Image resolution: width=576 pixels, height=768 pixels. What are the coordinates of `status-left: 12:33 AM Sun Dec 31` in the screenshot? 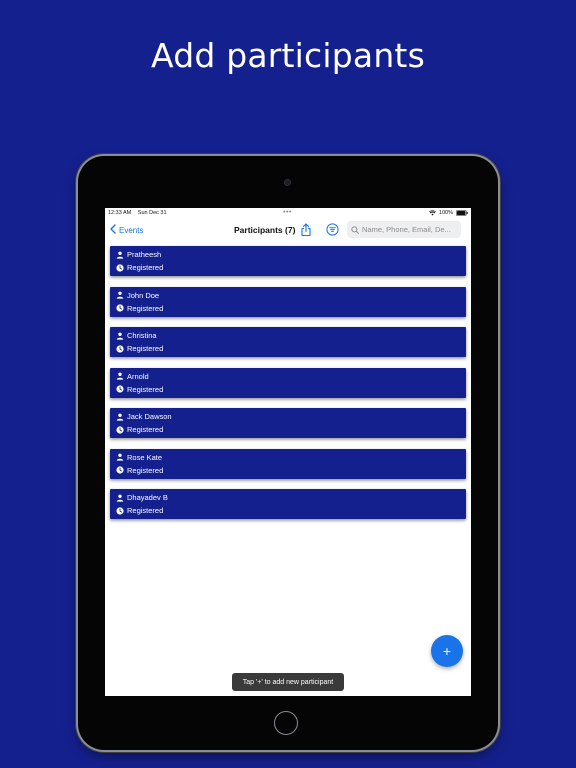 It's located at (140, 213).